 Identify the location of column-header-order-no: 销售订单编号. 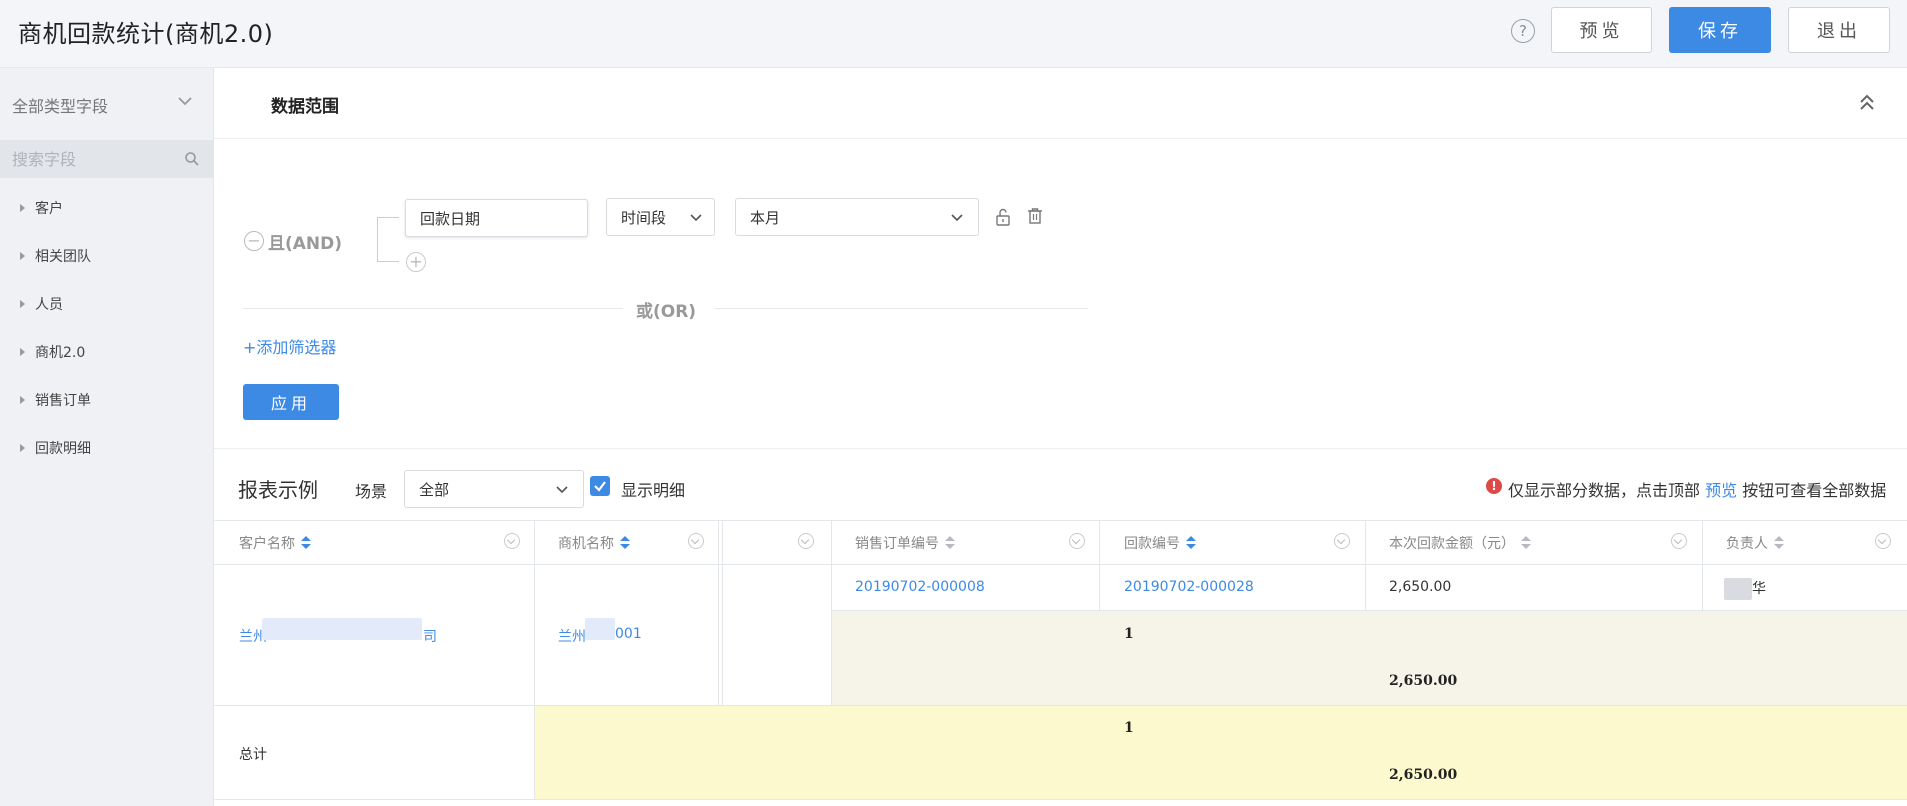
(905, 543).